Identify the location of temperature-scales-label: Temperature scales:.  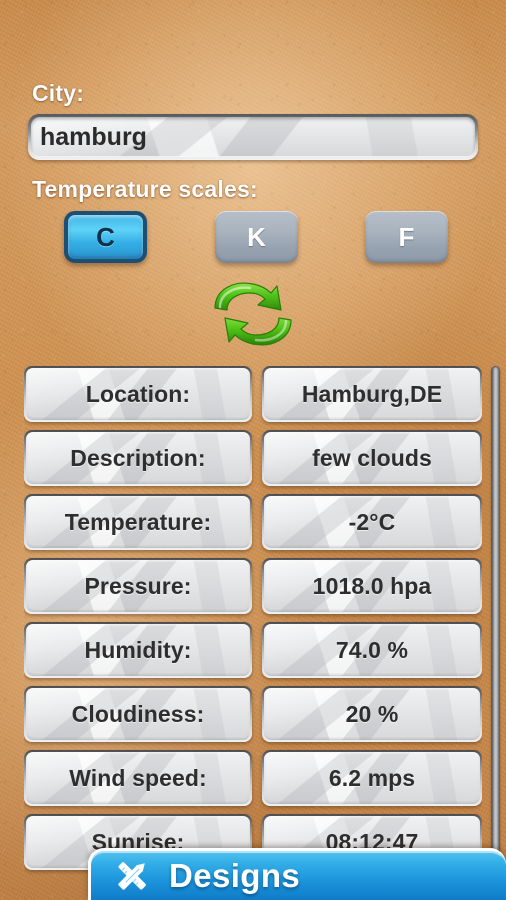
(145, 189).